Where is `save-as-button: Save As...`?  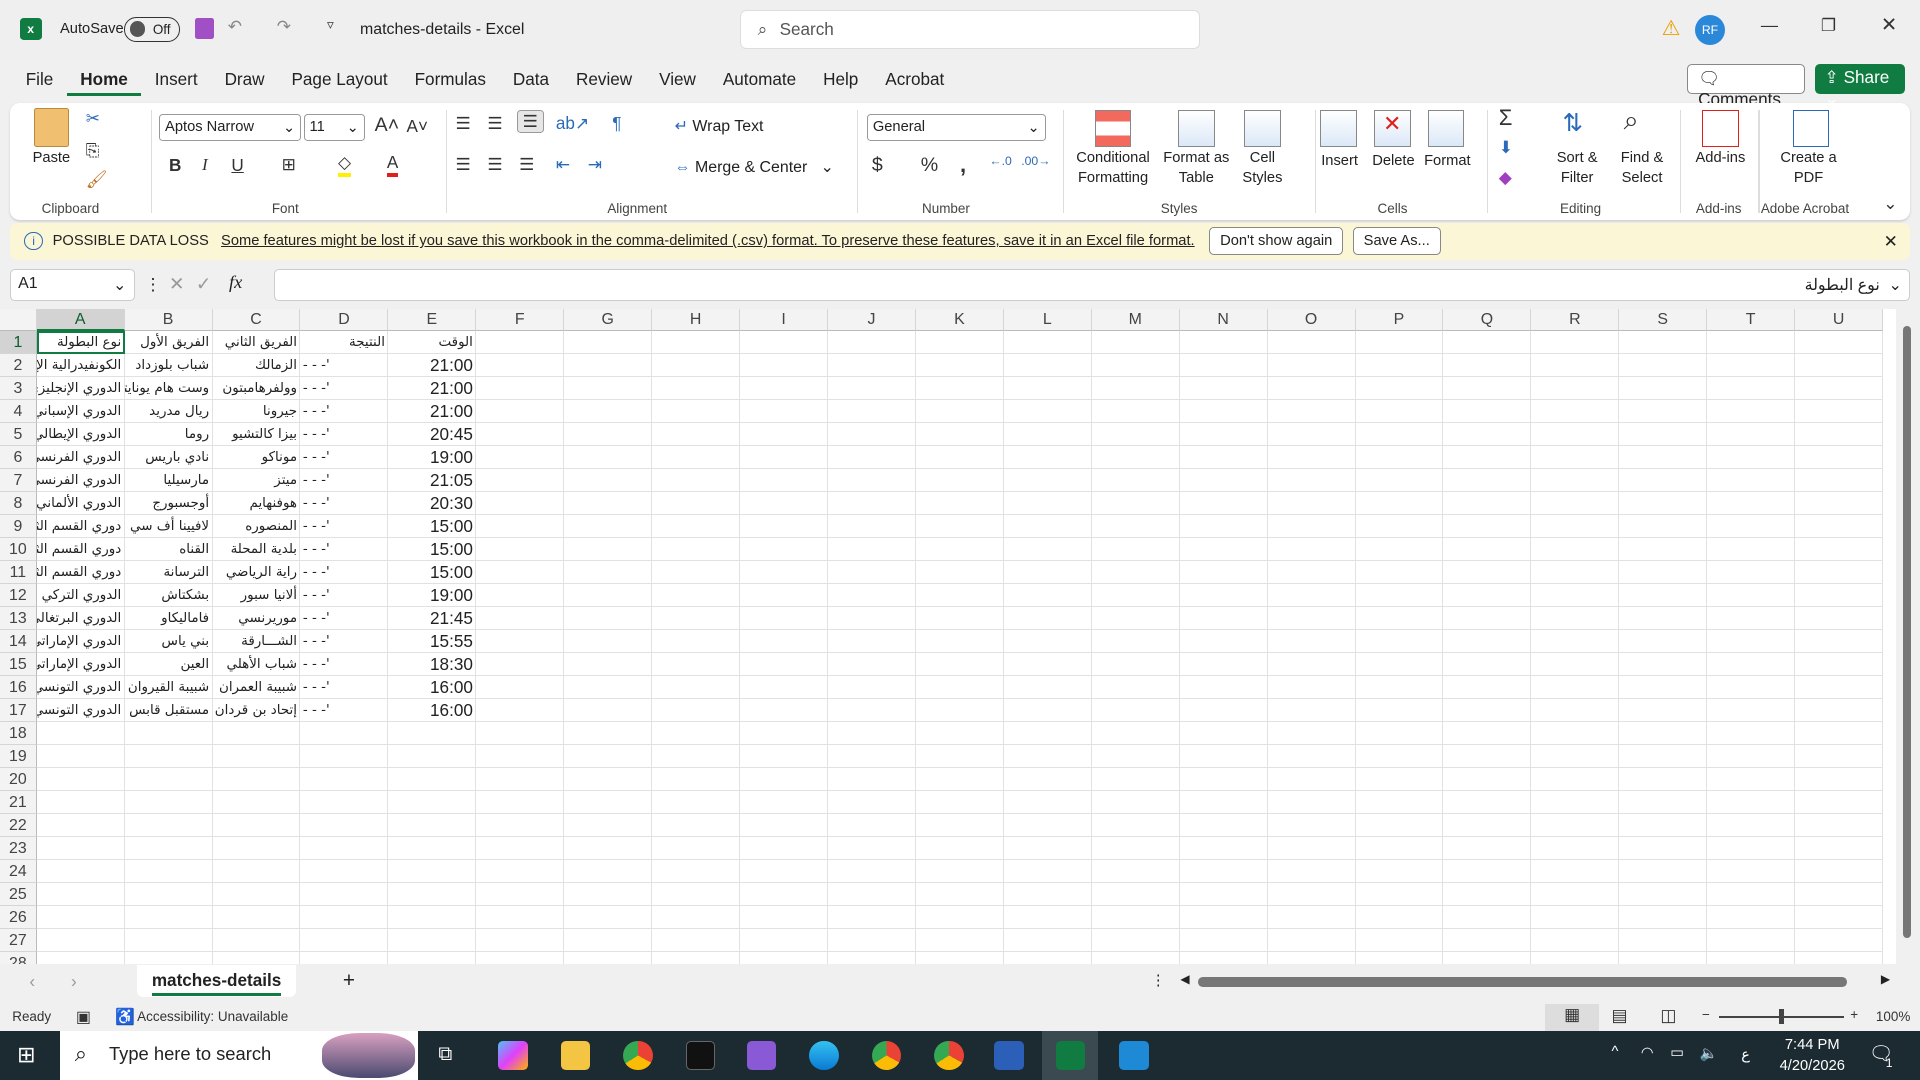
save-as-button: Save As... is located at coordinates (1396, 241).